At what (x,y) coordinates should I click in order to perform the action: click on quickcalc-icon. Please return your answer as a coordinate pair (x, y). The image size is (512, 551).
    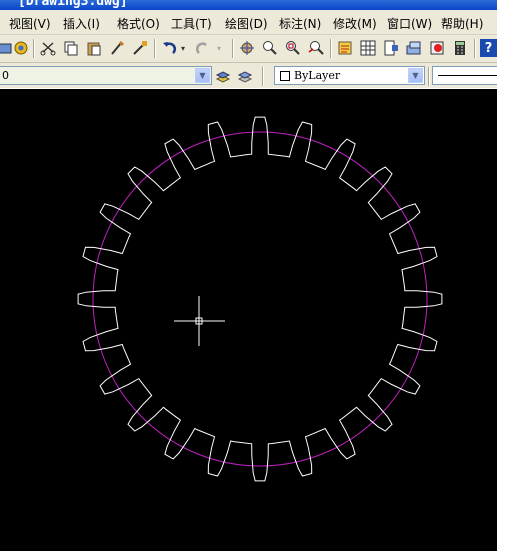
    Looking at the image, I should click on (460, 48).